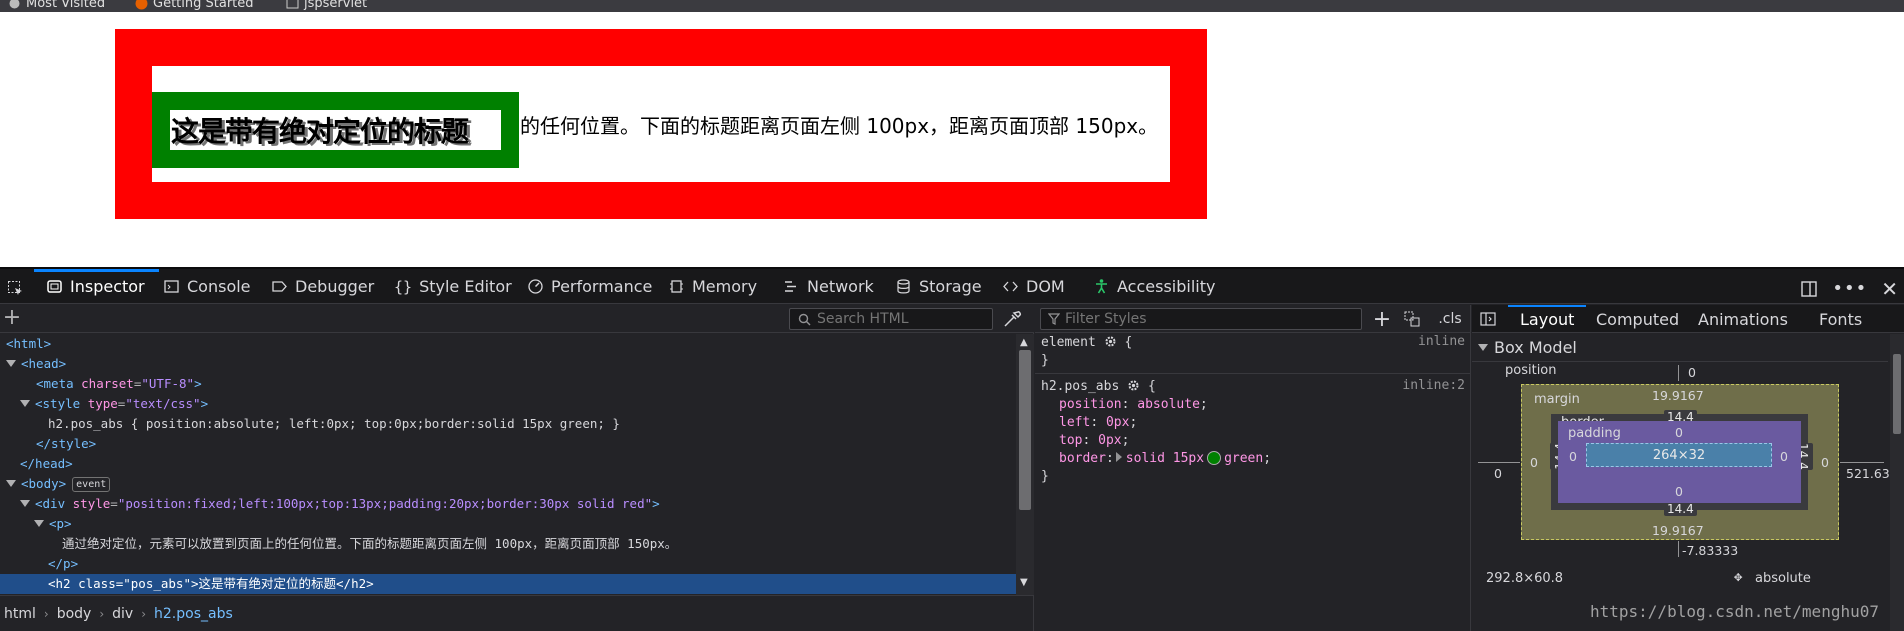  Describe the element at coordinates (508, 564) in the screenshot. I see `markup-line-p-close: </p>` at that location.